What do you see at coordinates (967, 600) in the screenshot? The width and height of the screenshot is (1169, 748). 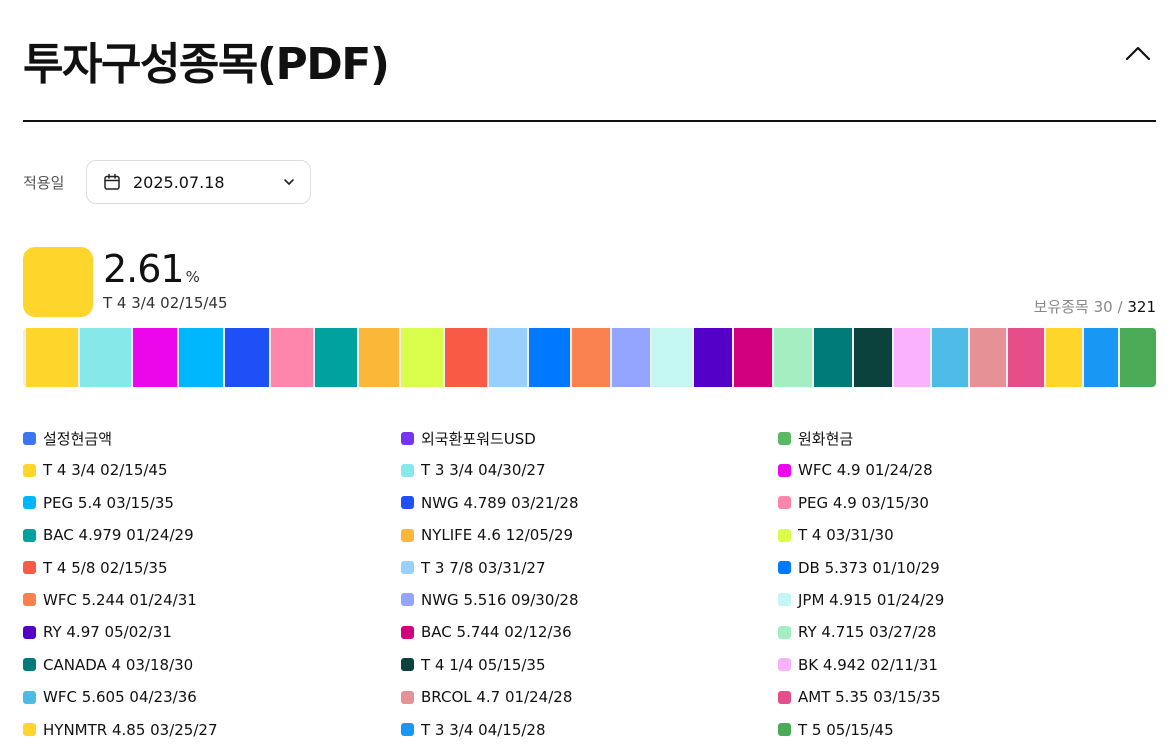 I see `legend-item: JPM 4.915 01/24/29` at bounding box center [967, 600].